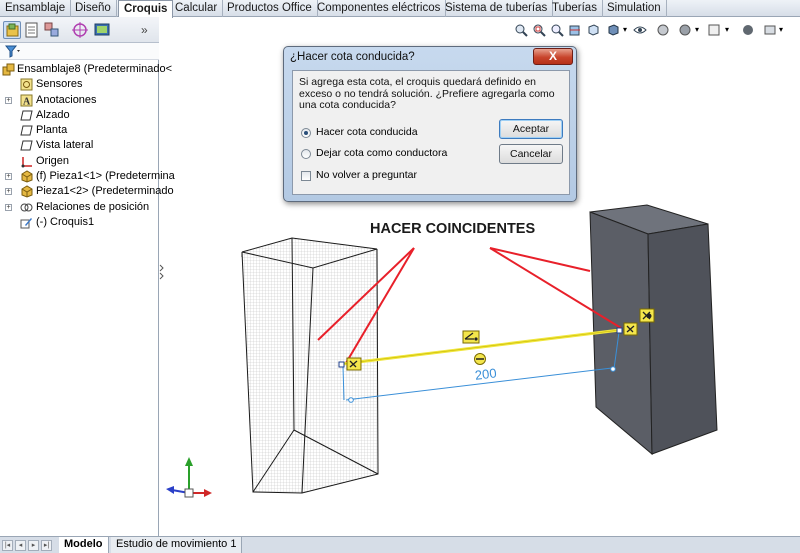 Image resolution: width=800 pixels, height=553 pixels. Describe the element at coordinates (619, 330) in the screenshot. I see `sketch-endpoint-right` at that location.